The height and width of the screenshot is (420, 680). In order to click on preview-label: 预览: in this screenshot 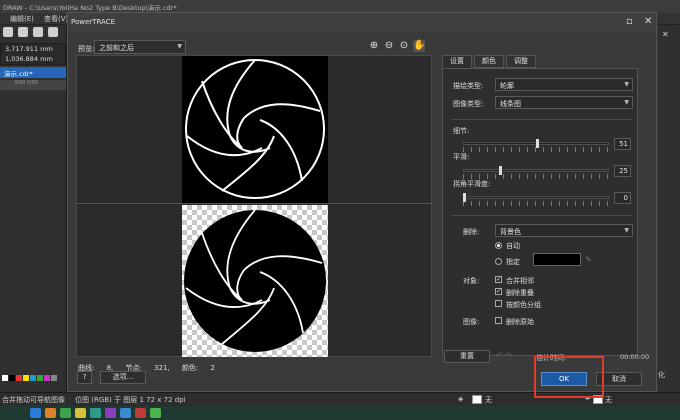, I will do `click(86, 49)`.